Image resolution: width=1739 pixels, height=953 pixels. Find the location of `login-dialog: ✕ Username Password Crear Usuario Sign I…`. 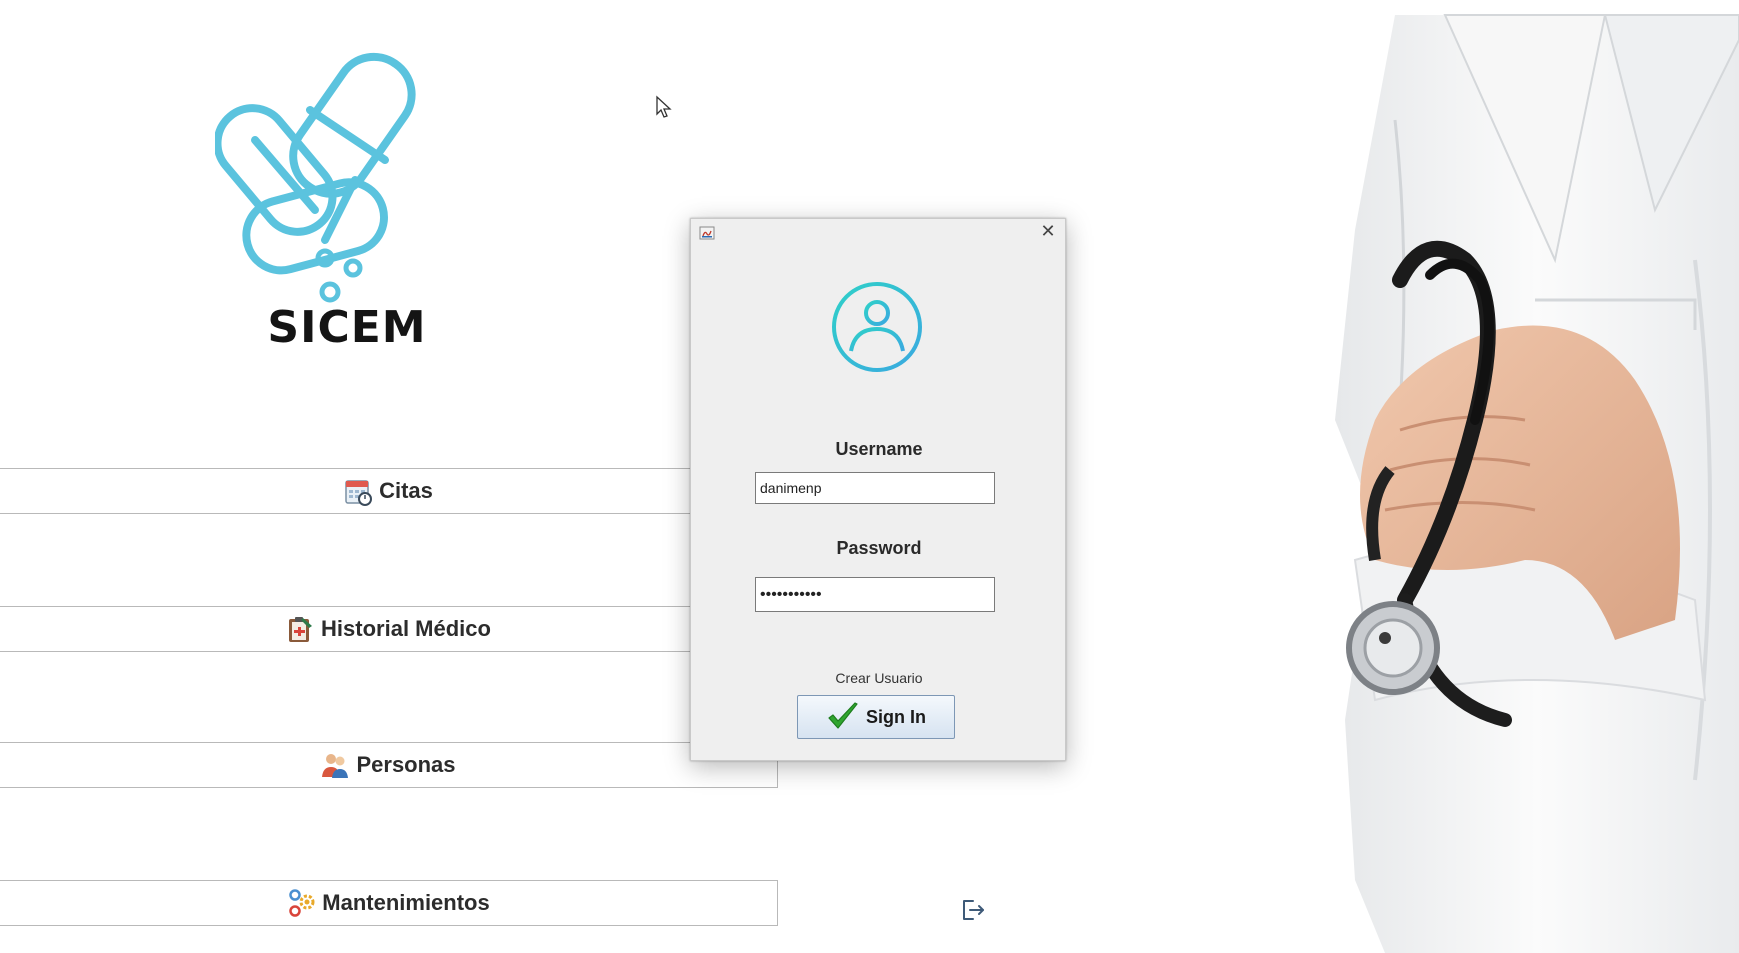

login-dialog: ✕ Username Password Crear Usuario Sign I… is located at coordinates (878, 489).